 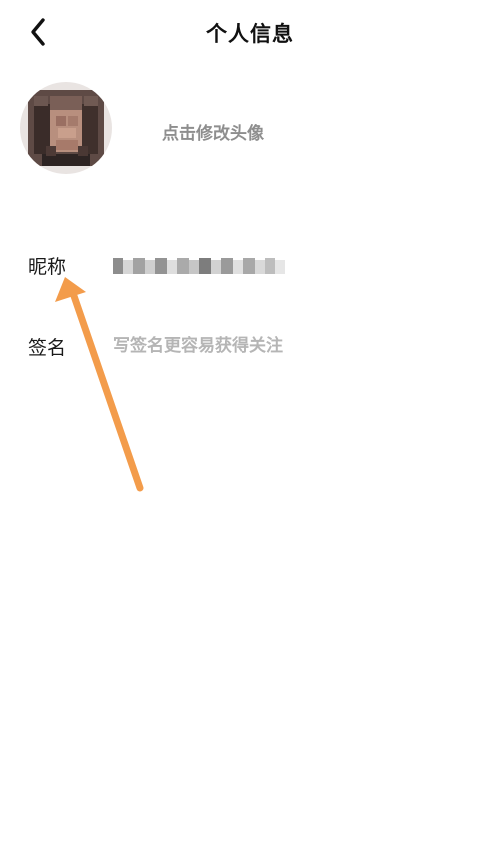 What do you see at coordinates (47, 267) in the screenshot?
I see `nickname-label: 昵称` at bounding box center [47, 267].